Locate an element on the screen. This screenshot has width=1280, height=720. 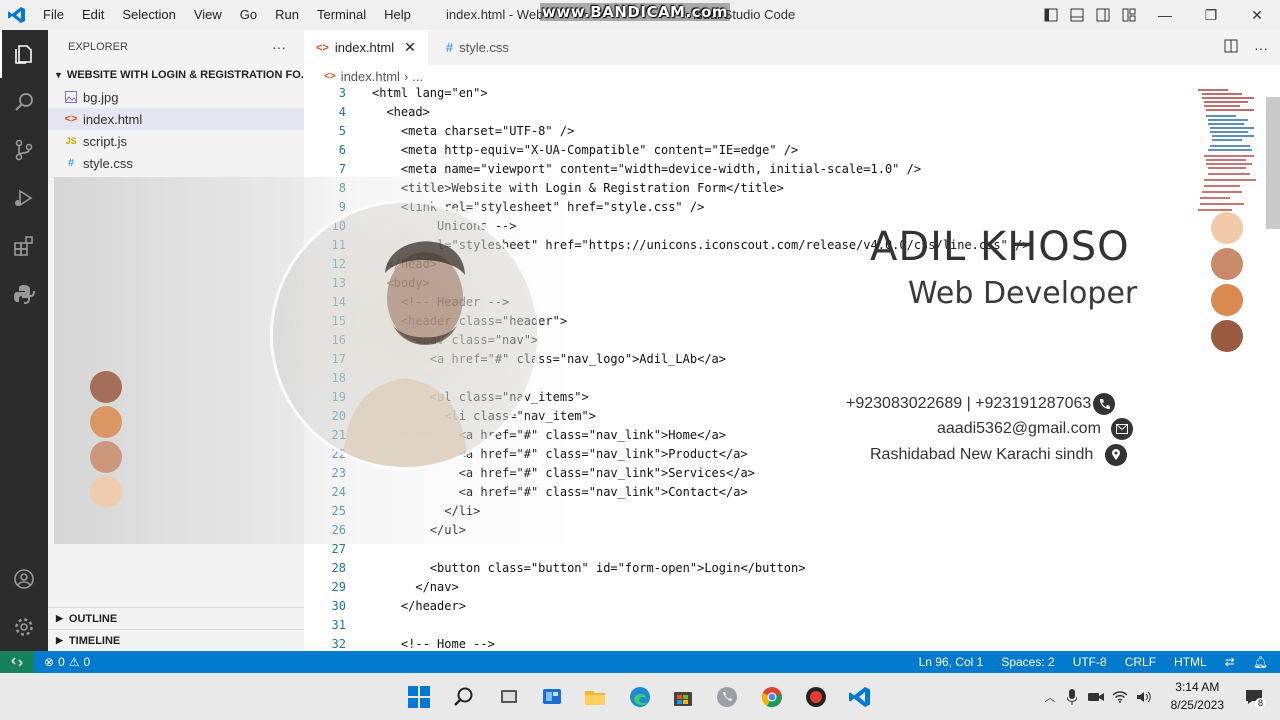
scrollbar-thumb is located at coordinates (1273, 163).